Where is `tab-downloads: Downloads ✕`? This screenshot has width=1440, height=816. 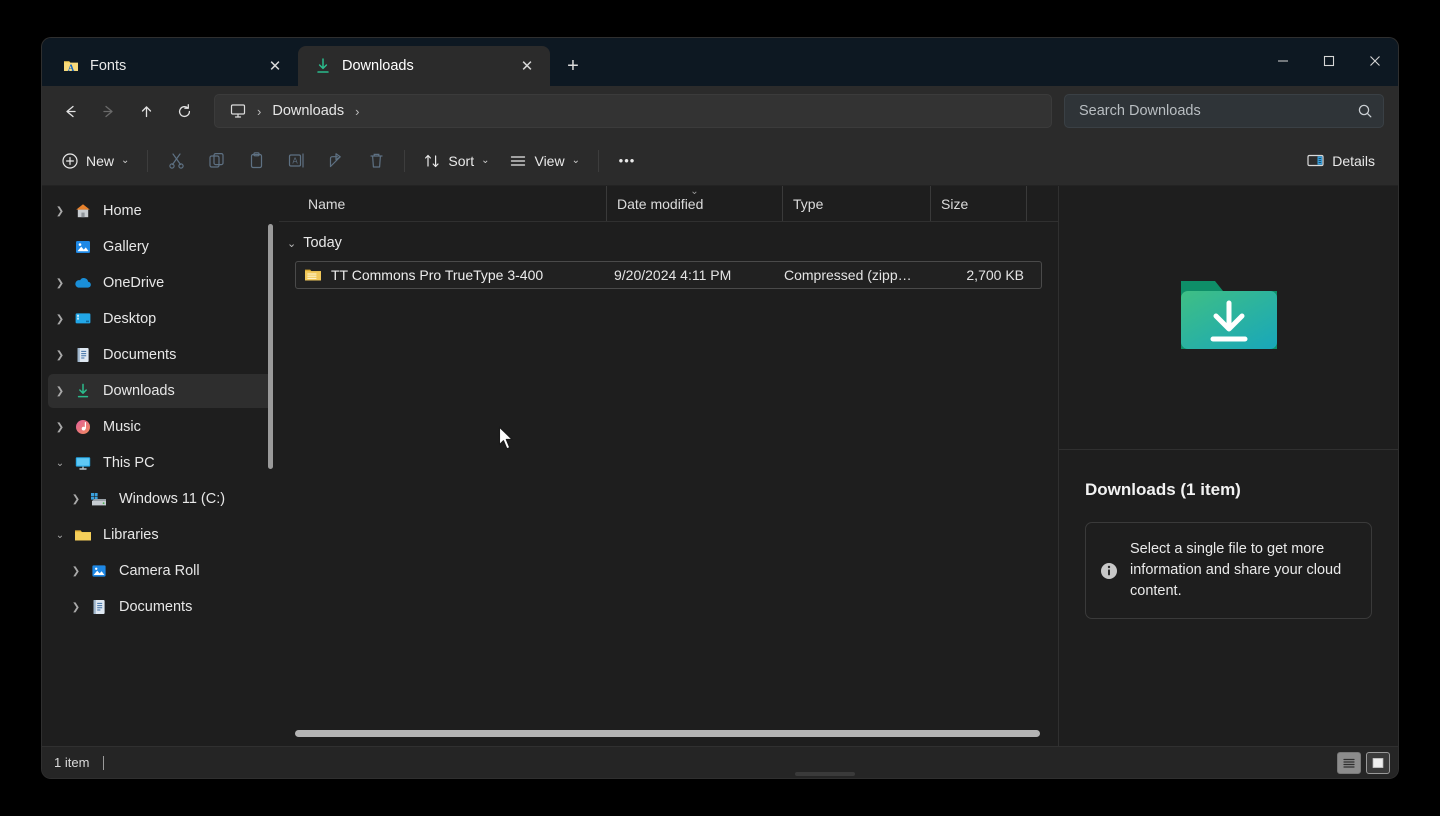
tab-downloads: Downloads ✕ is located at coordinates (424, 66).